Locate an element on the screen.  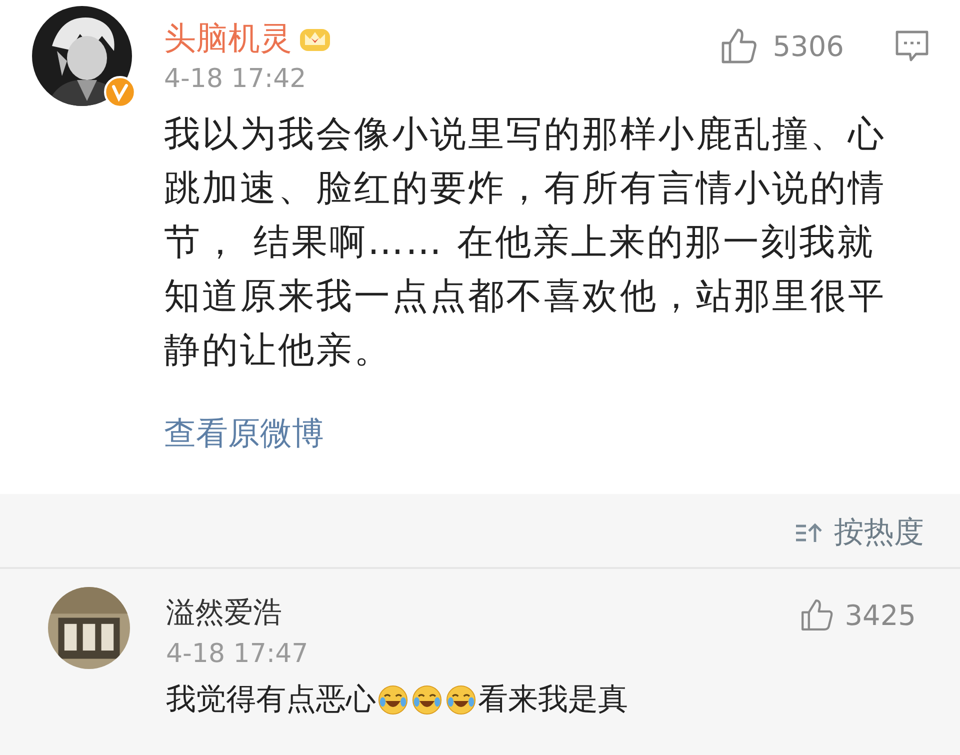
author-name: 头脑机灵 is located at coordinates (228, 38).